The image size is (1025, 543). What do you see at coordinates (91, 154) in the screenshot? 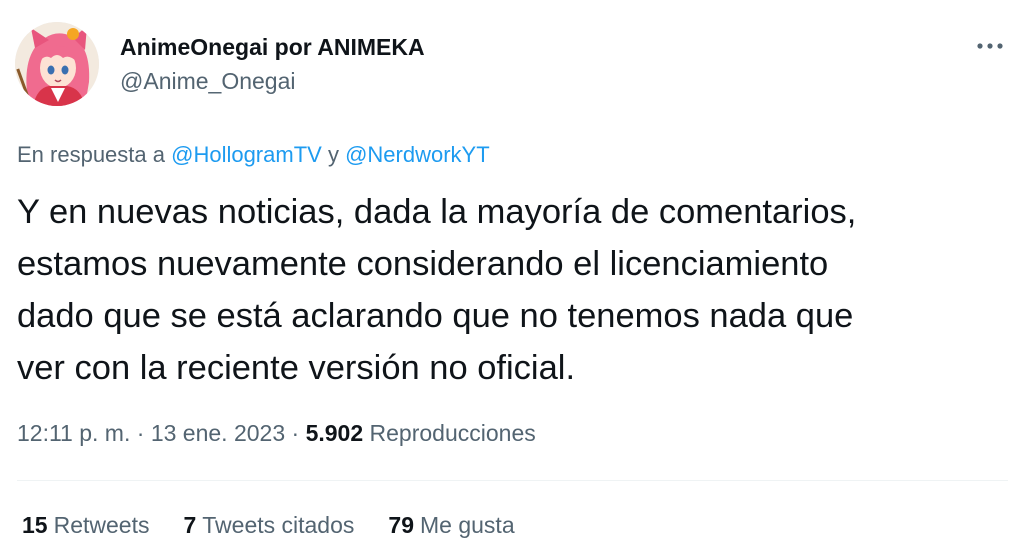
I see `reply-prefix: En respuesta a` at bounding box center [91, 154].